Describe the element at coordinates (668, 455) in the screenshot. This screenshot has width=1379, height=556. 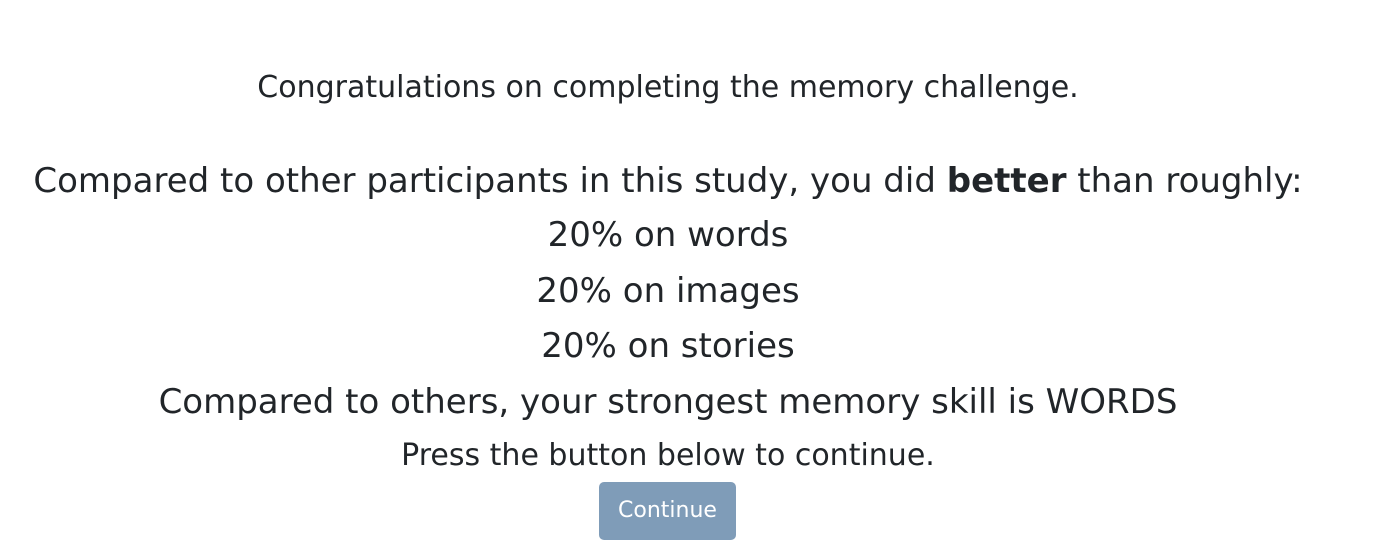
I see `continue-instruction: Press the button below to continue.` at that location.